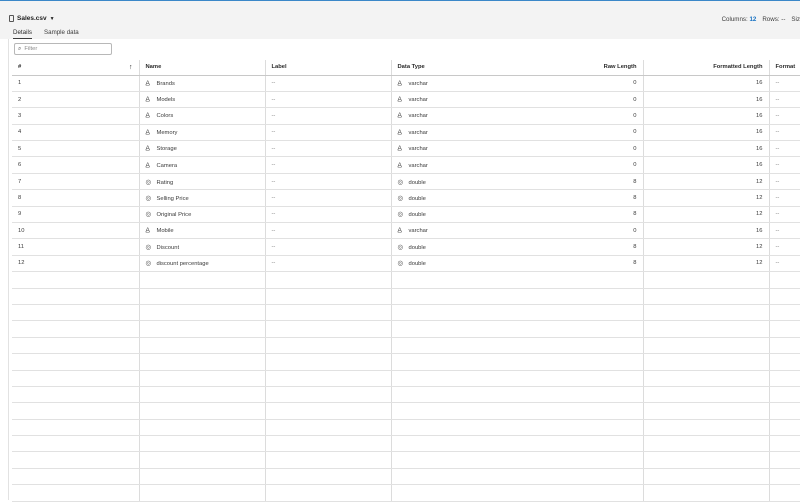 The image size is (800, 502). I want to click on col-header-type: Data Type, so click(453, 68).